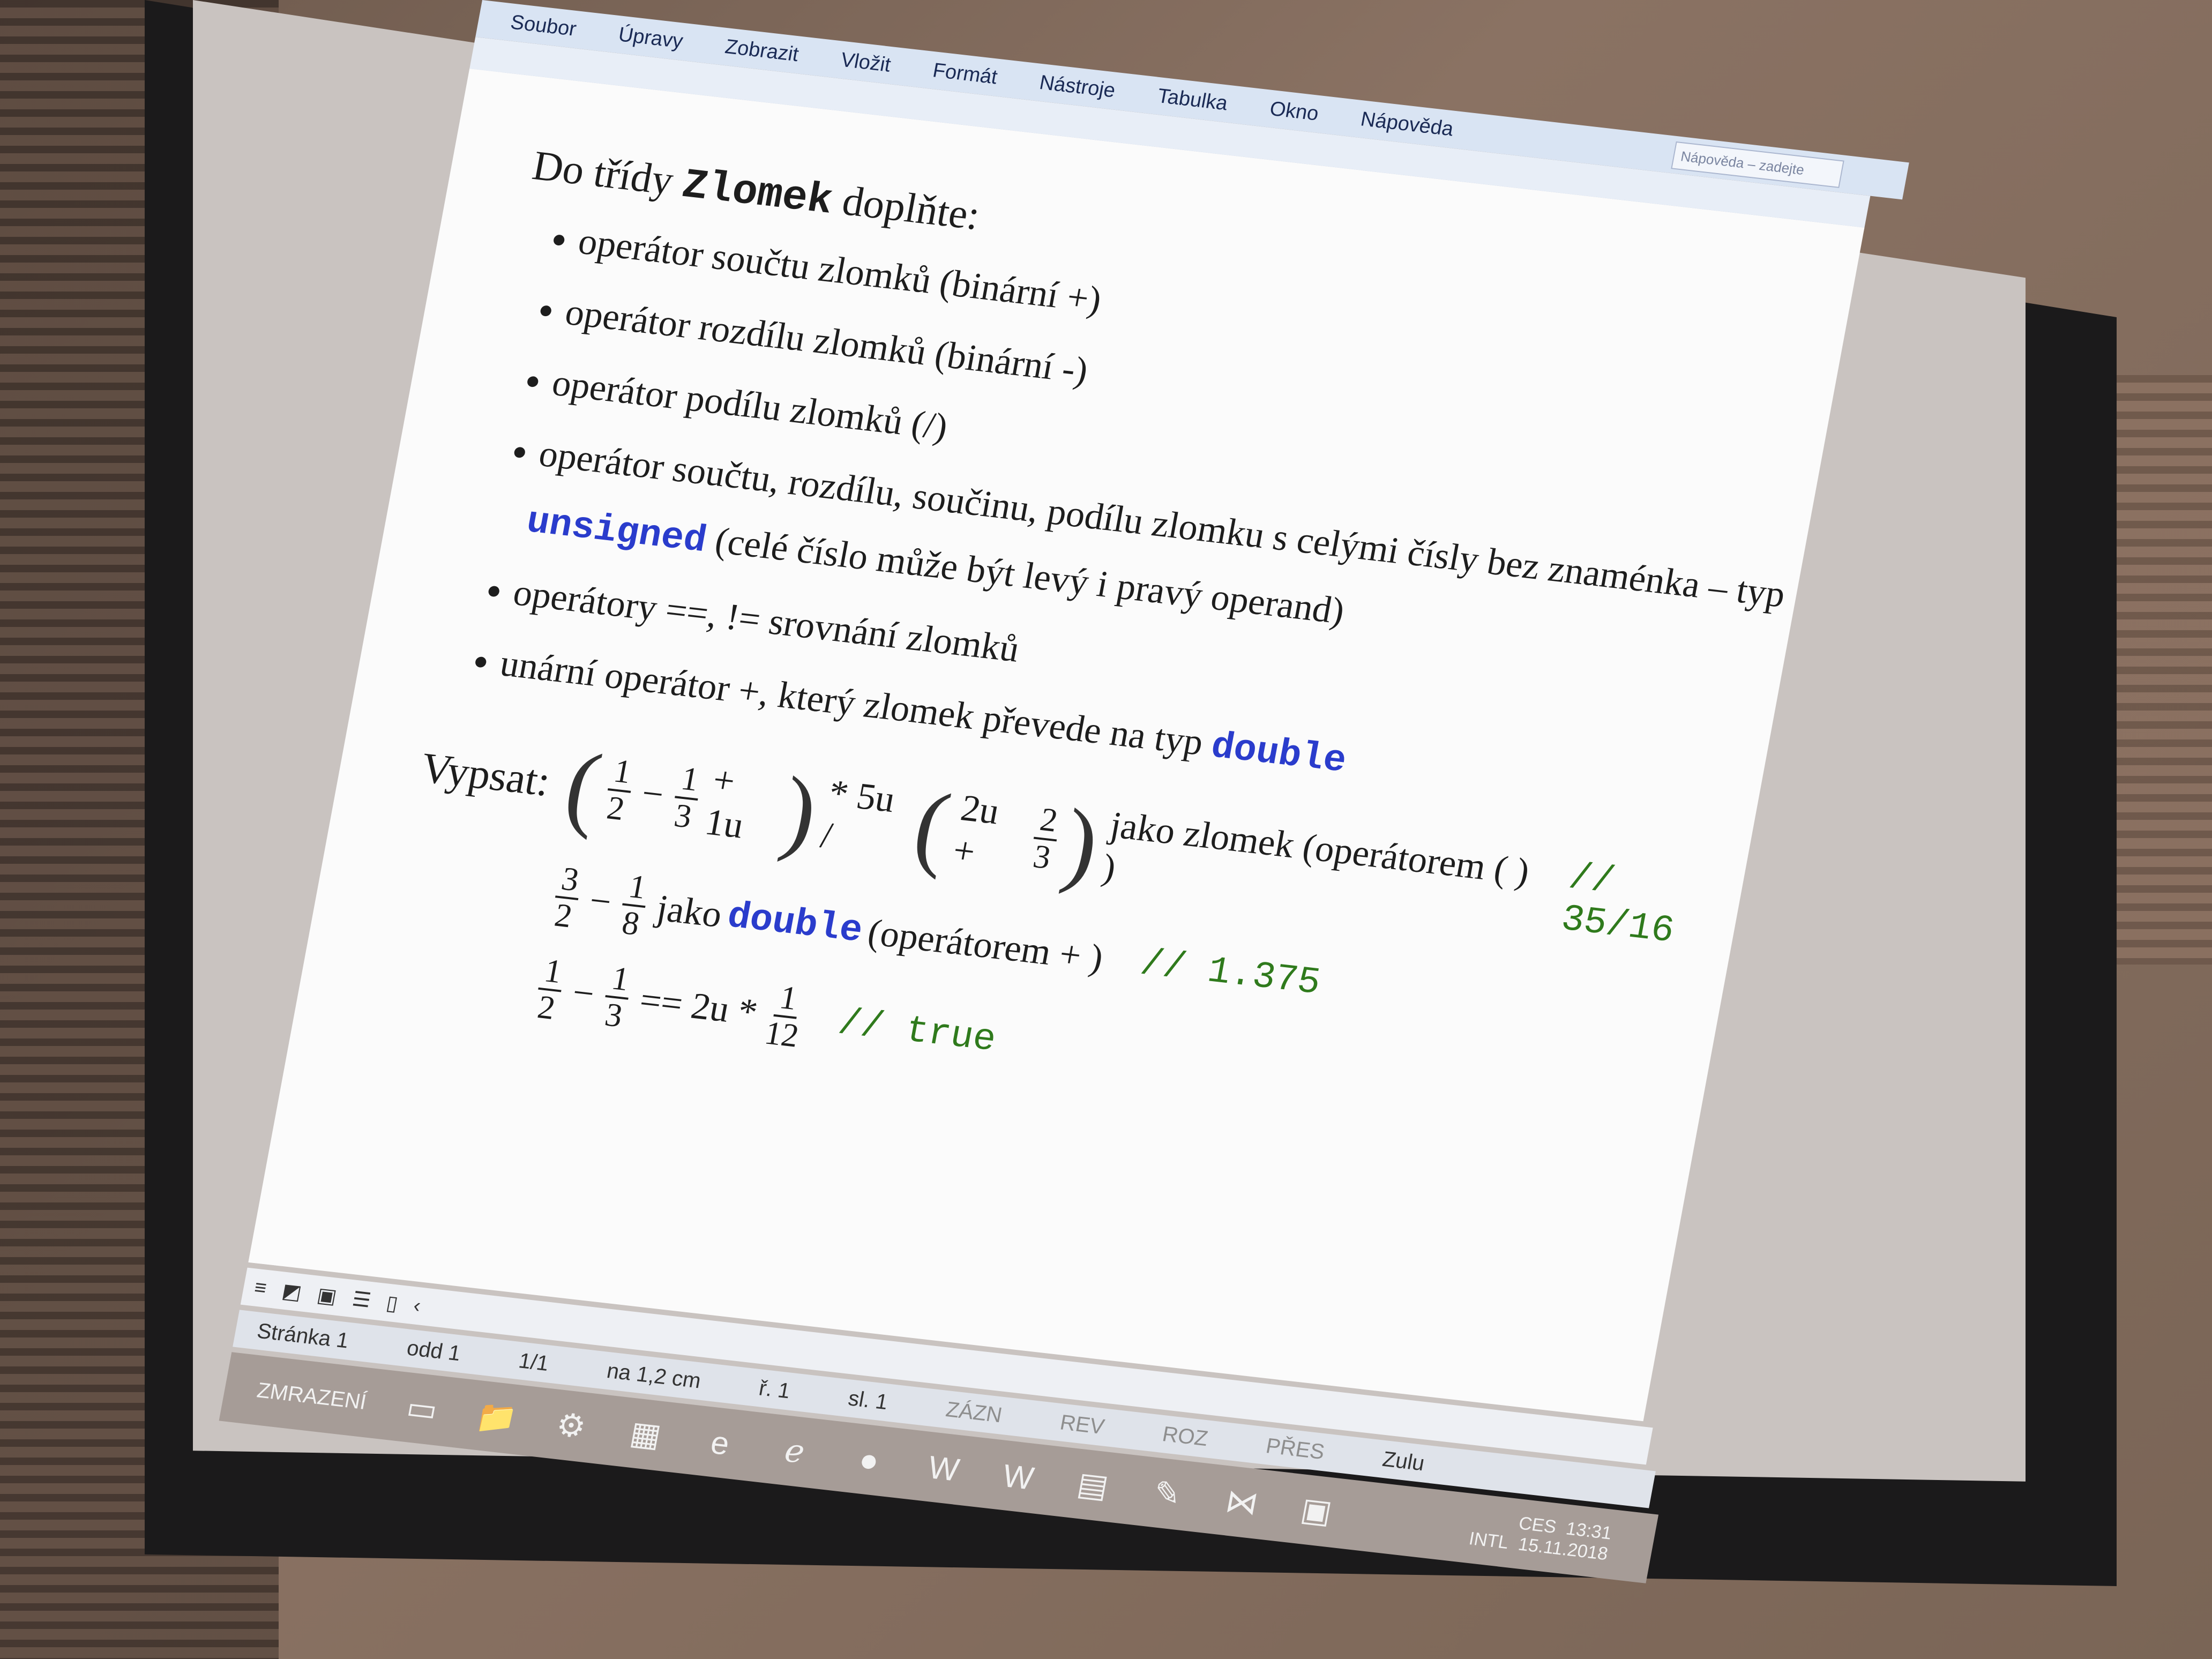 This screenshot has width=2212, height=1659. What do you see at coordinates (571, 1425) in the screenshot?
I see `settings-gear-icon: ⚙` at bounding box center [571, 1425].